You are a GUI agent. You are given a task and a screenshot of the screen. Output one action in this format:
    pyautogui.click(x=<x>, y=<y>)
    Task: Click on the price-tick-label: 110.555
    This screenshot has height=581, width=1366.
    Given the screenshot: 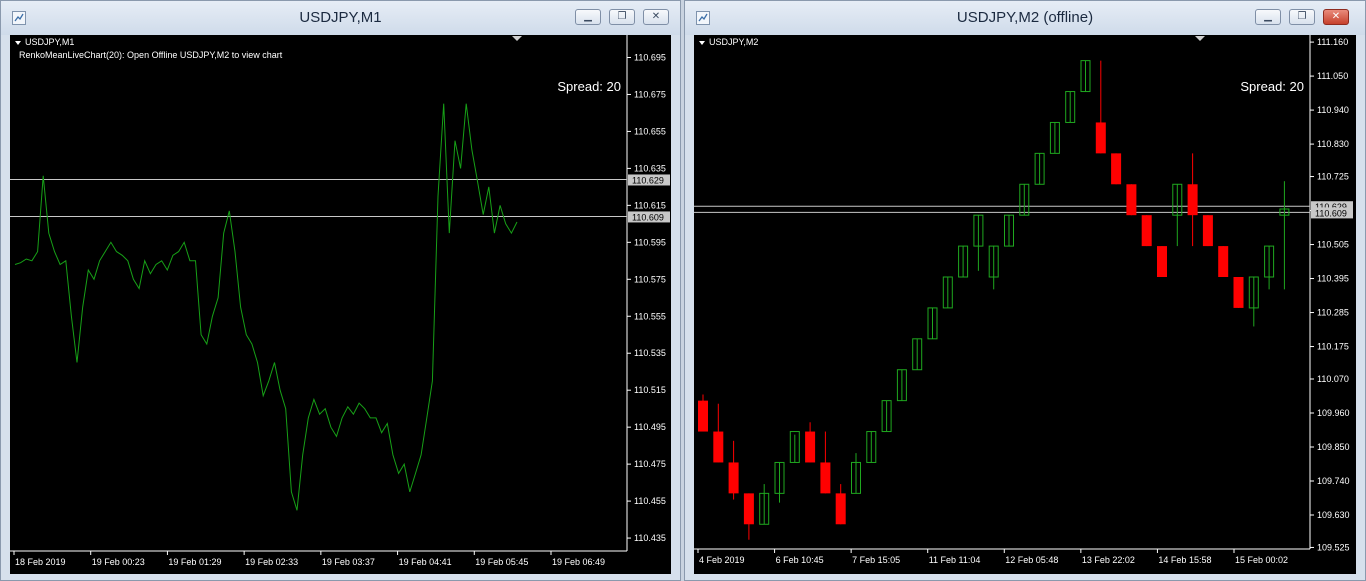 What is the action you would take?
    pyautogui.click(x=650, y=316)
    